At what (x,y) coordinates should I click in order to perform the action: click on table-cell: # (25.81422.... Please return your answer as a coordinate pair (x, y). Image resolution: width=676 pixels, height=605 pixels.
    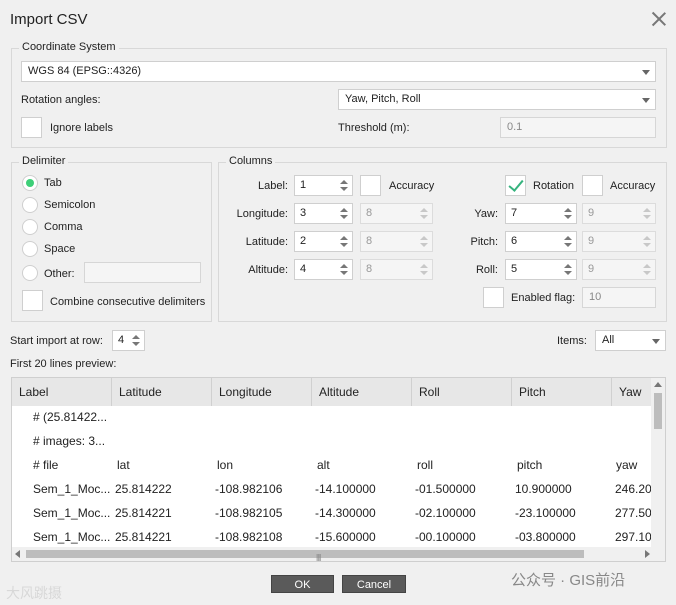
    Looking at the image, I should click on (70, 417).